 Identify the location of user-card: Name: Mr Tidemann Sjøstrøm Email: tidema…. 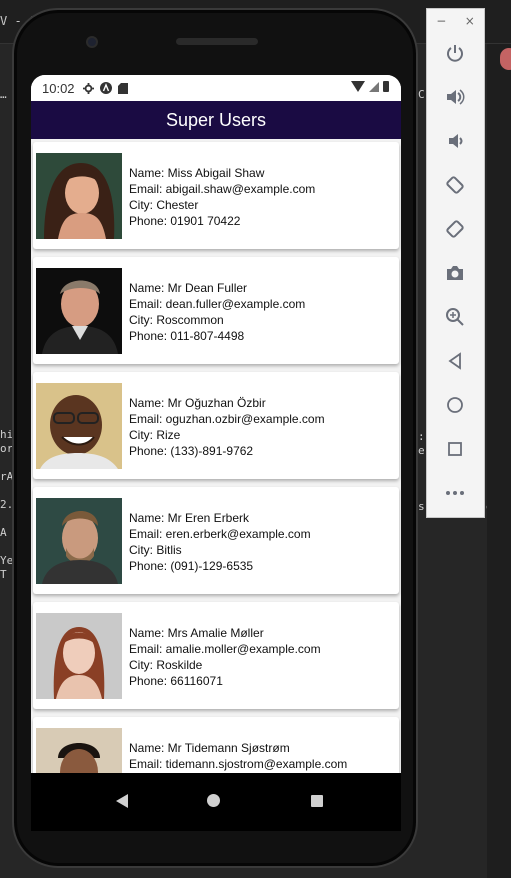
(216, 745).